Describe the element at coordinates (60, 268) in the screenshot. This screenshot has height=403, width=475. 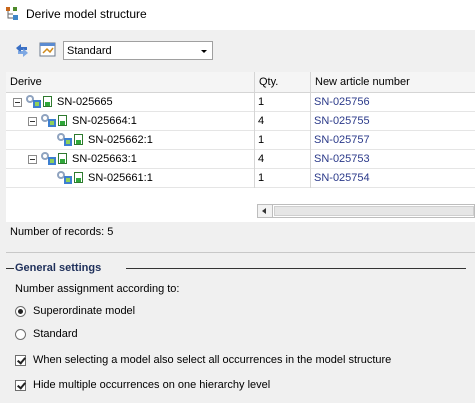
I see `general-settings-title: General settings` at that location.